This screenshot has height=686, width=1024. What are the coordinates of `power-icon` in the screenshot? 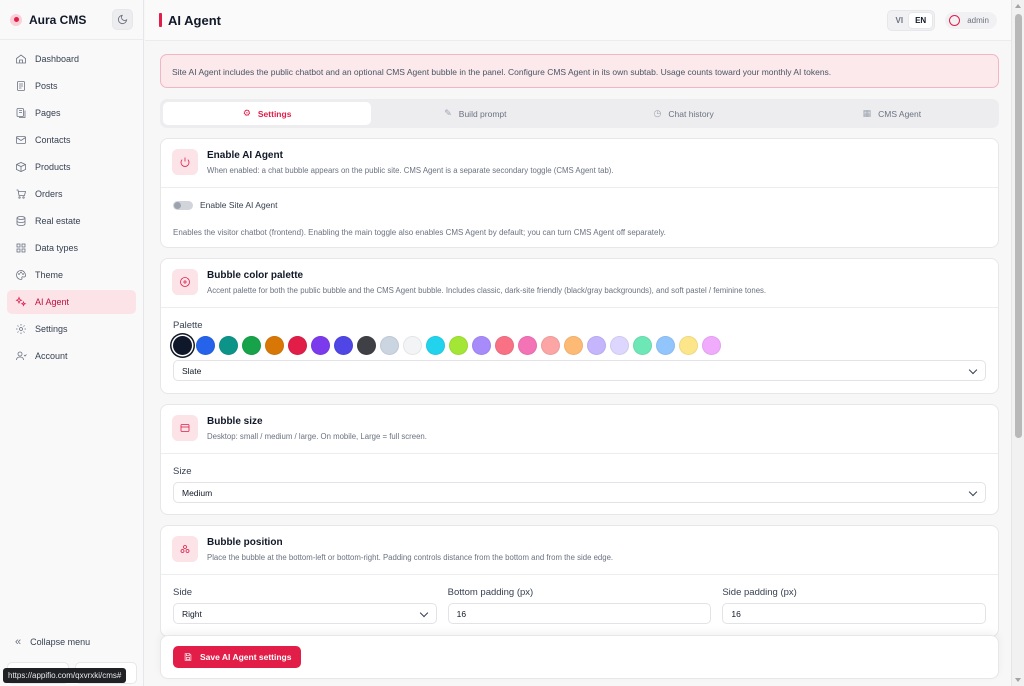 It's located at (185, 162).